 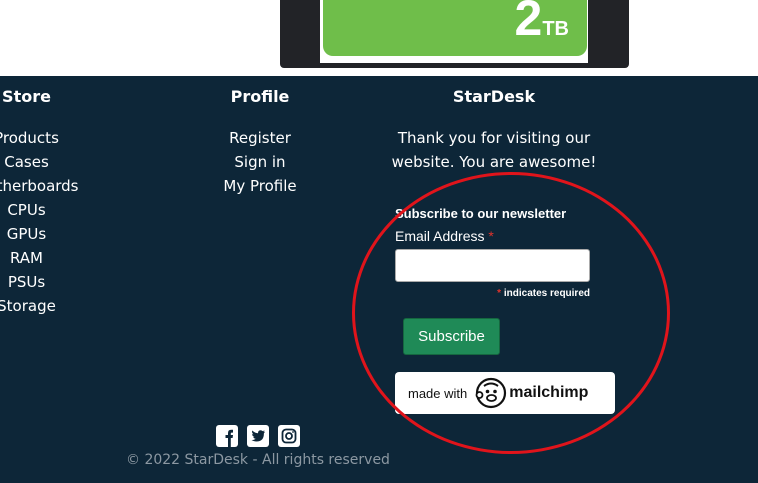 What do you see at coordinates (46, 138) in the screenshot?
I see `footer-link-products: Products` at bounding box center [46, 138].